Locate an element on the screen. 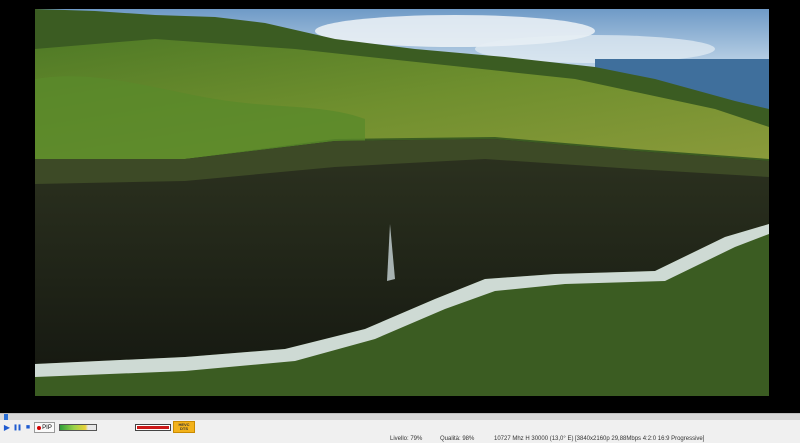  record-dot-icon is located at coordinates (39, 427).